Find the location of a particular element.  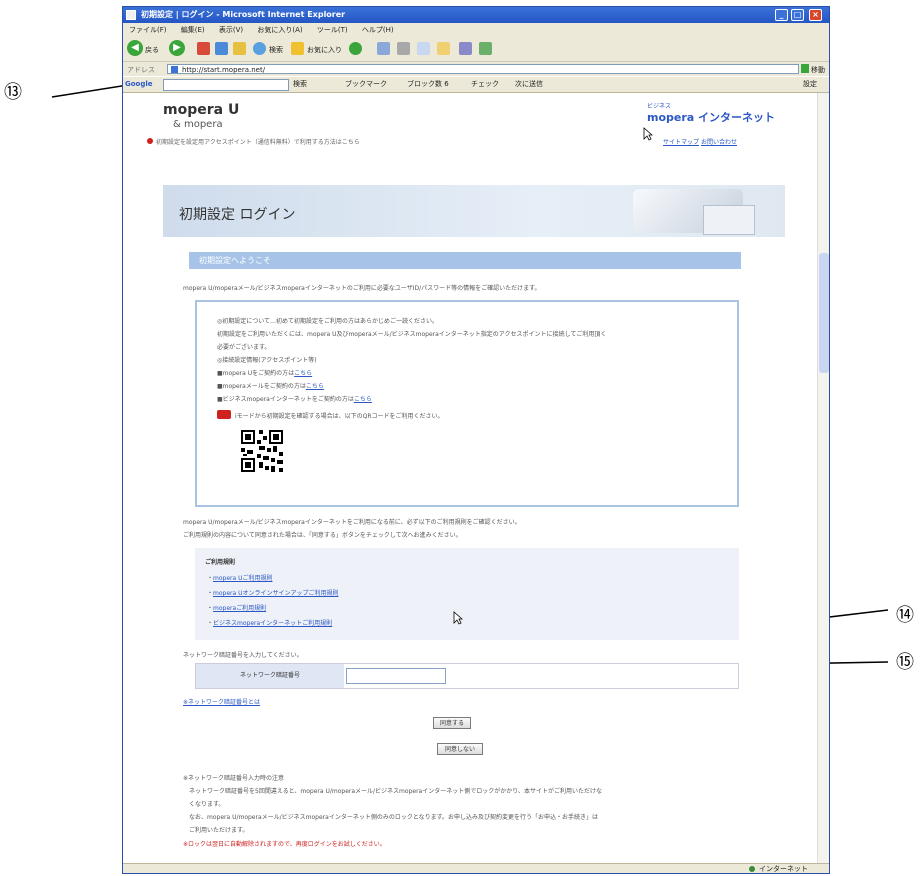

address-url: http://start.mopera.net/ is located at coordinates (224, 70).